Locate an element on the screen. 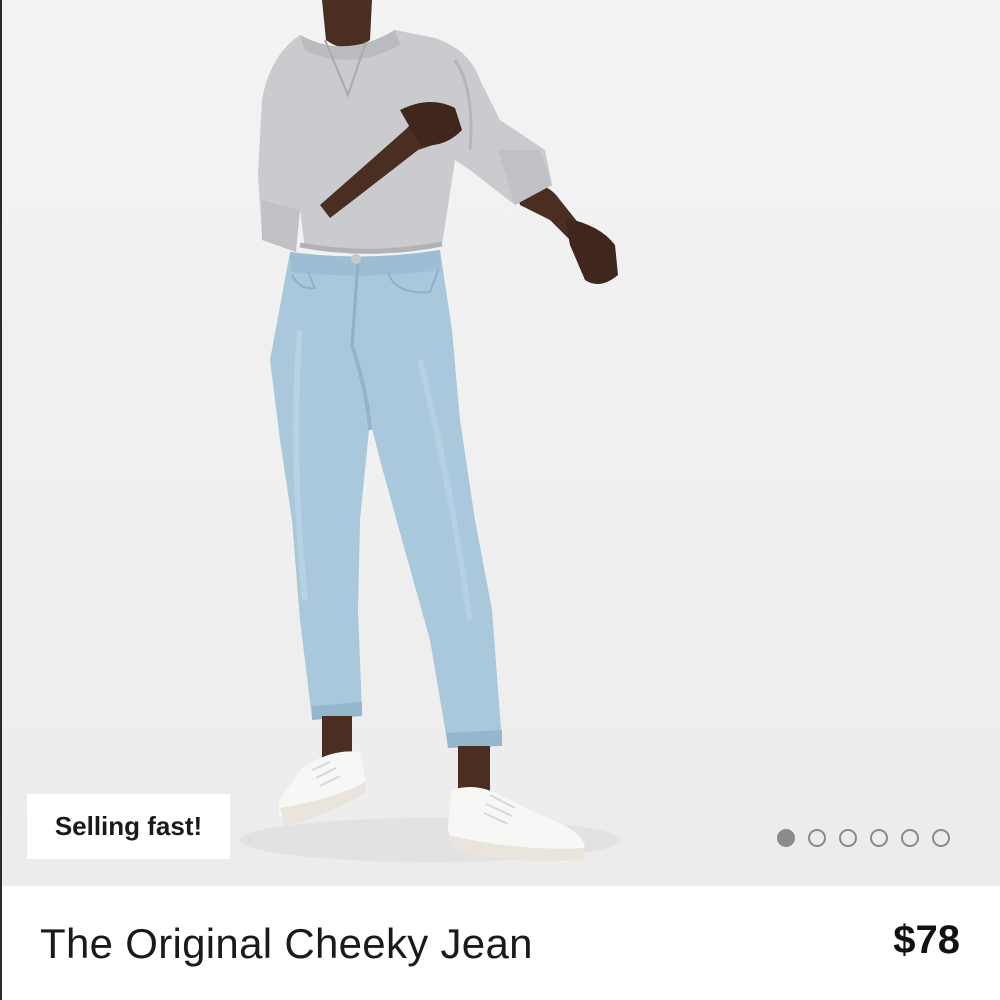 This screenshot has height=1000, width=1000. carousel-pagination is located at coordinates (863, 838).